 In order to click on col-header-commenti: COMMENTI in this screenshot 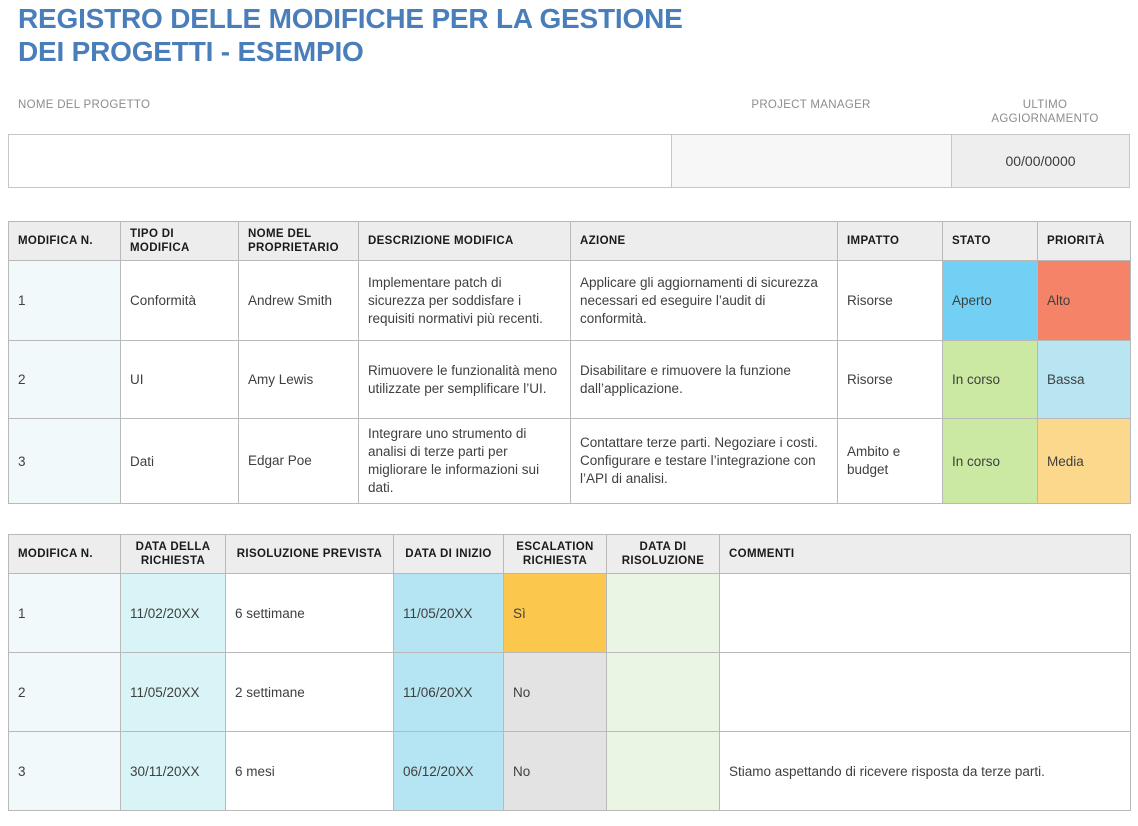, I will do `click(925, 554)`.